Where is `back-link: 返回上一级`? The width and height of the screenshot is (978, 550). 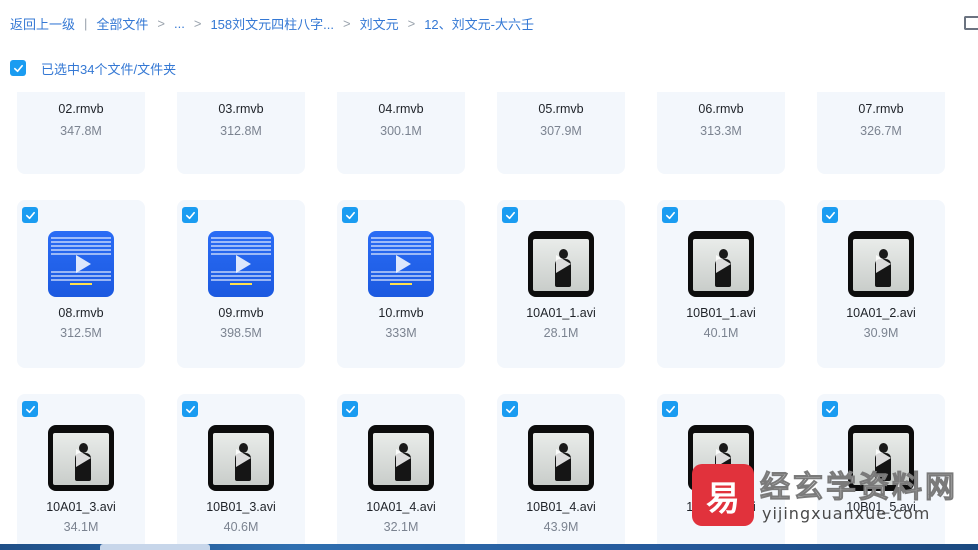 back-link: 返回上一级 is located at coordinates (42, 23).